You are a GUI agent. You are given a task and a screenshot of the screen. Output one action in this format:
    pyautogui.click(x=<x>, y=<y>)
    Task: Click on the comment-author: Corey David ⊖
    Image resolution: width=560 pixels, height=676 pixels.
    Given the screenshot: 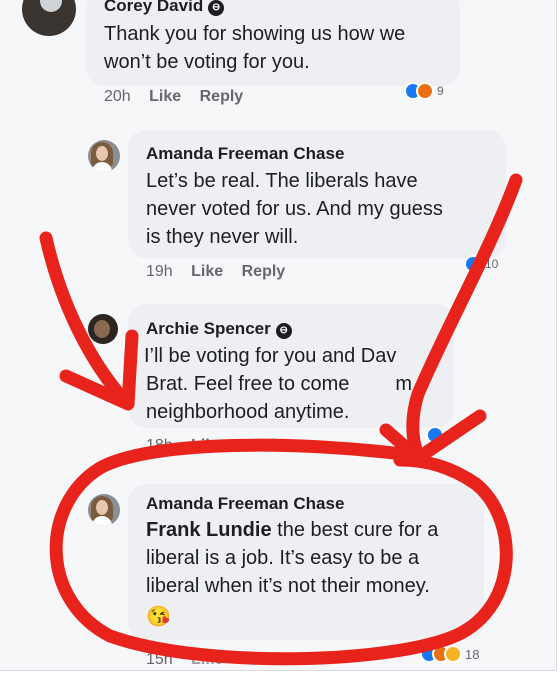 What is the action you would take?
    pyautogui.click(x=164, y=8)
    